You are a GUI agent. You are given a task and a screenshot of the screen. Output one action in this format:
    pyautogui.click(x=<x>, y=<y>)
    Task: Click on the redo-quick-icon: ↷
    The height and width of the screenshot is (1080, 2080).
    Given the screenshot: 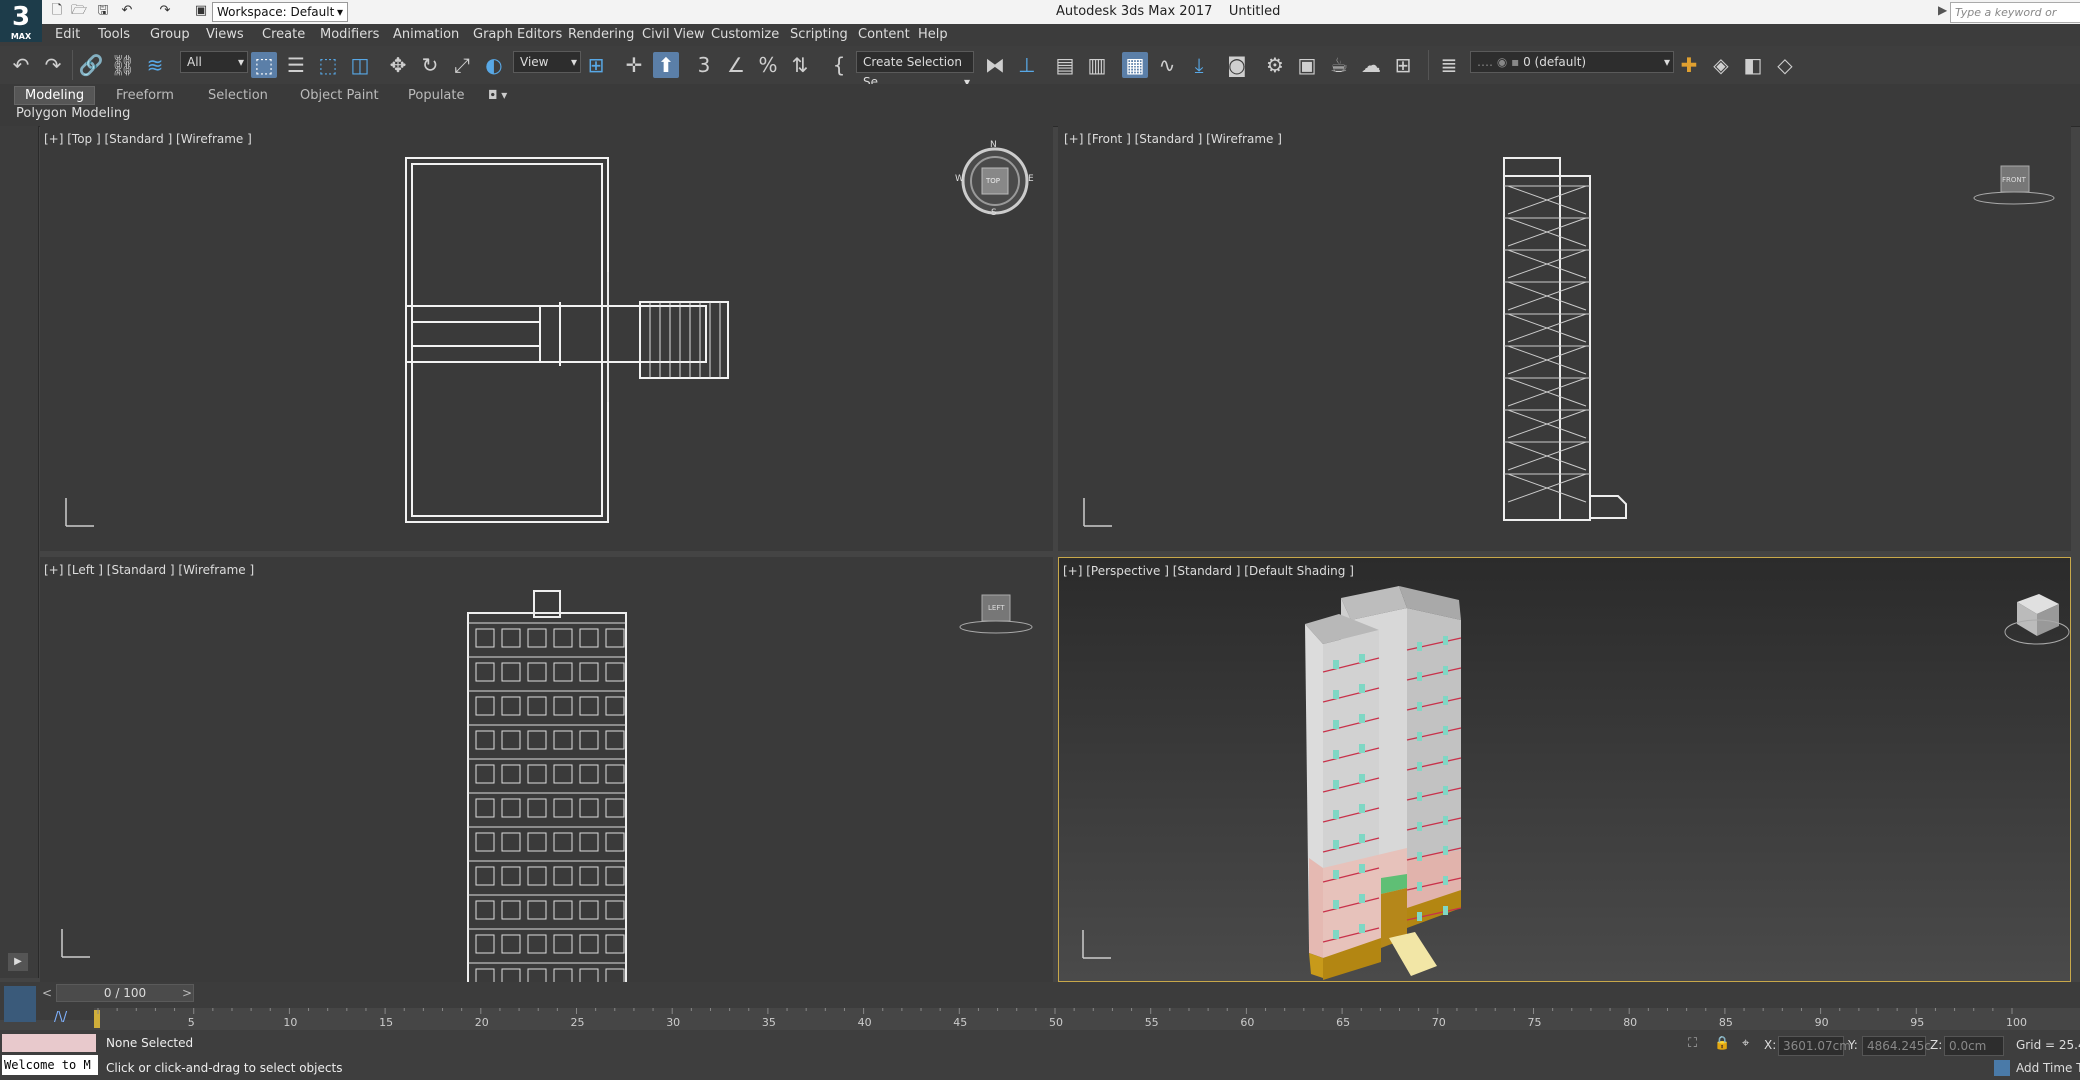 What is the action you would take?
    pyautogui.click(x=165, y=11)
    